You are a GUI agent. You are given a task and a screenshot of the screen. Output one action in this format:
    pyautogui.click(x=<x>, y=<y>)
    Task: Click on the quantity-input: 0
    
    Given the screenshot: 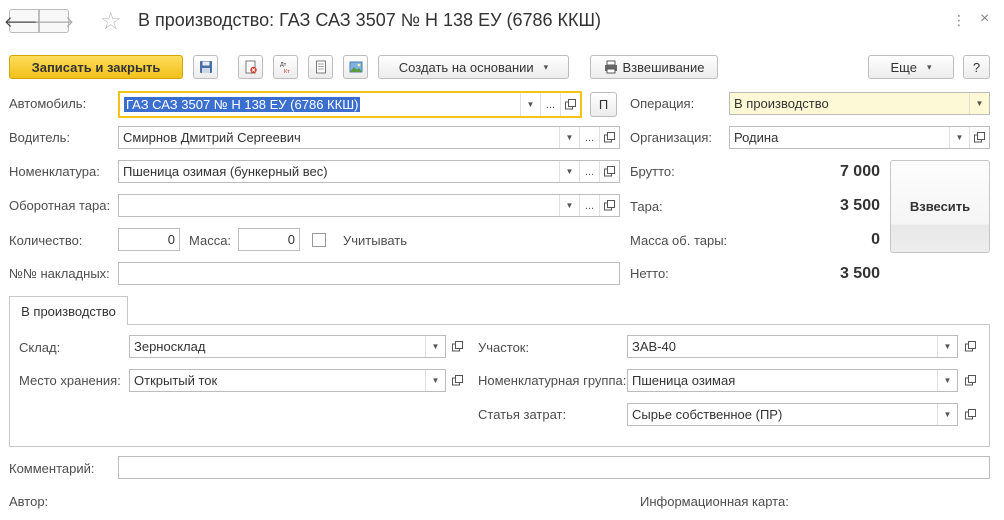 What is the action you would take?
    pyautogui.click(x=149, y=239)
    